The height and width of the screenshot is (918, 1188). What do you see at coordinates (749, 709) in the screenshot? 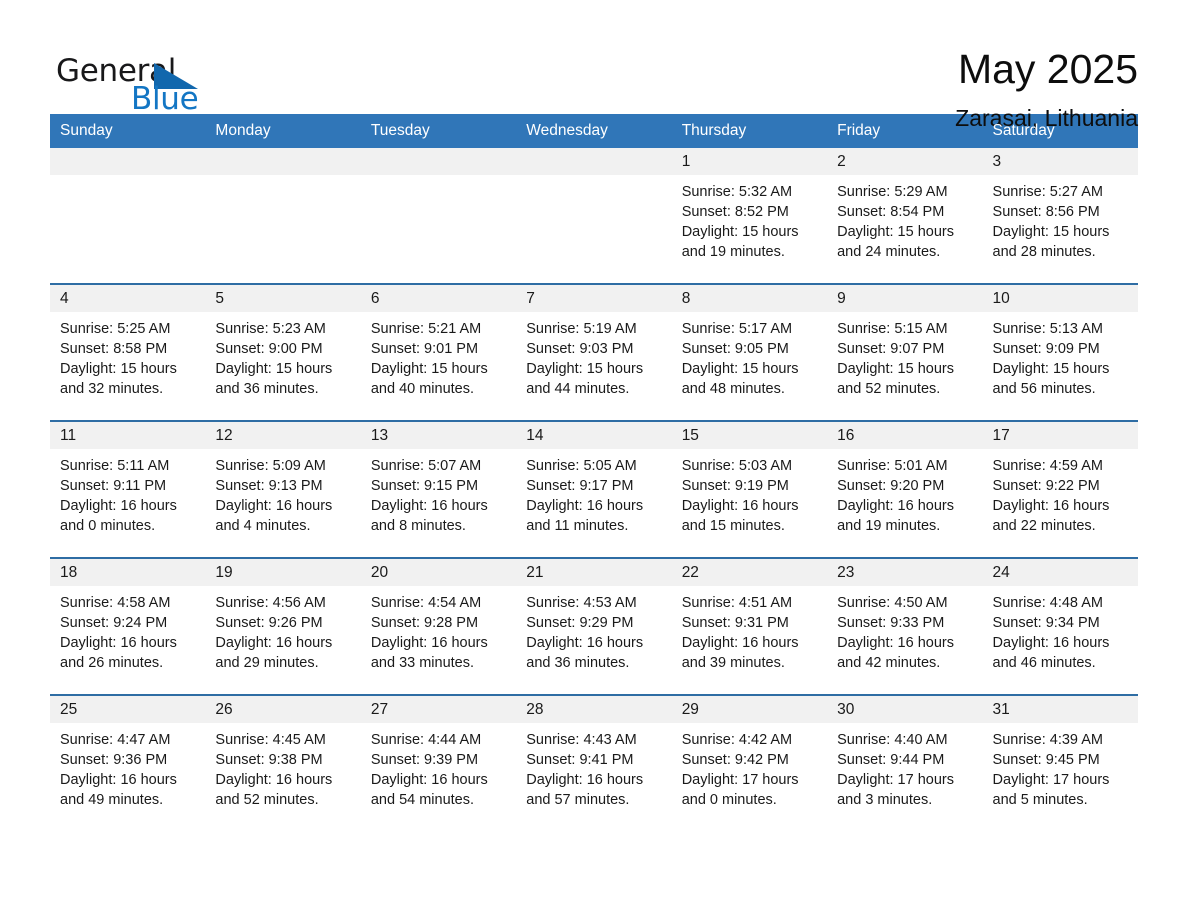
I see `day-number: 29` at bounding box center [749, 709].